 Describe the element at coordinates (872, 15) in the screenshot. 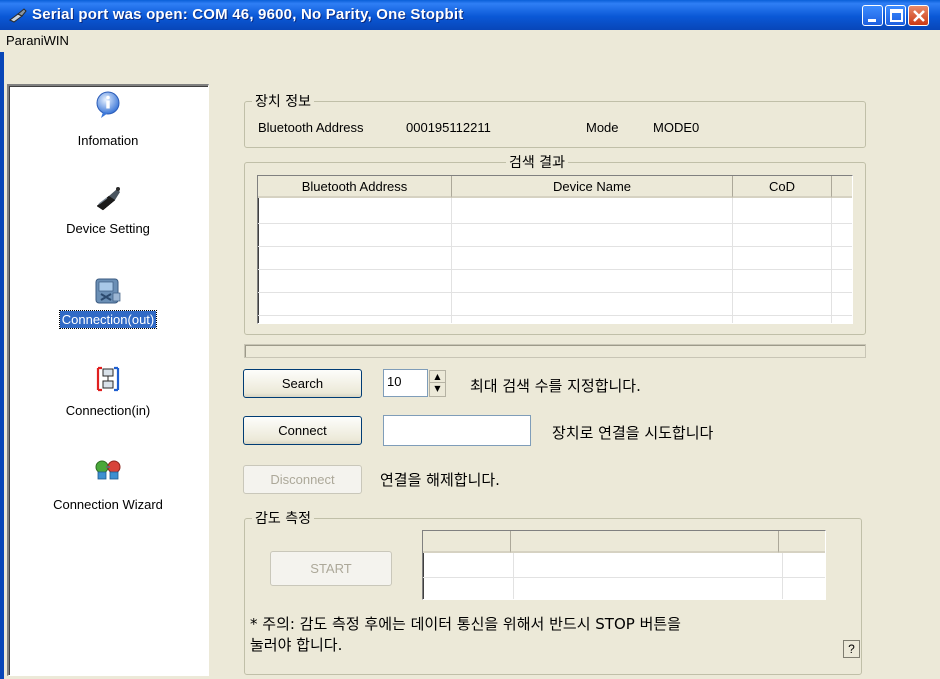

I see `minimize-button` at that location.